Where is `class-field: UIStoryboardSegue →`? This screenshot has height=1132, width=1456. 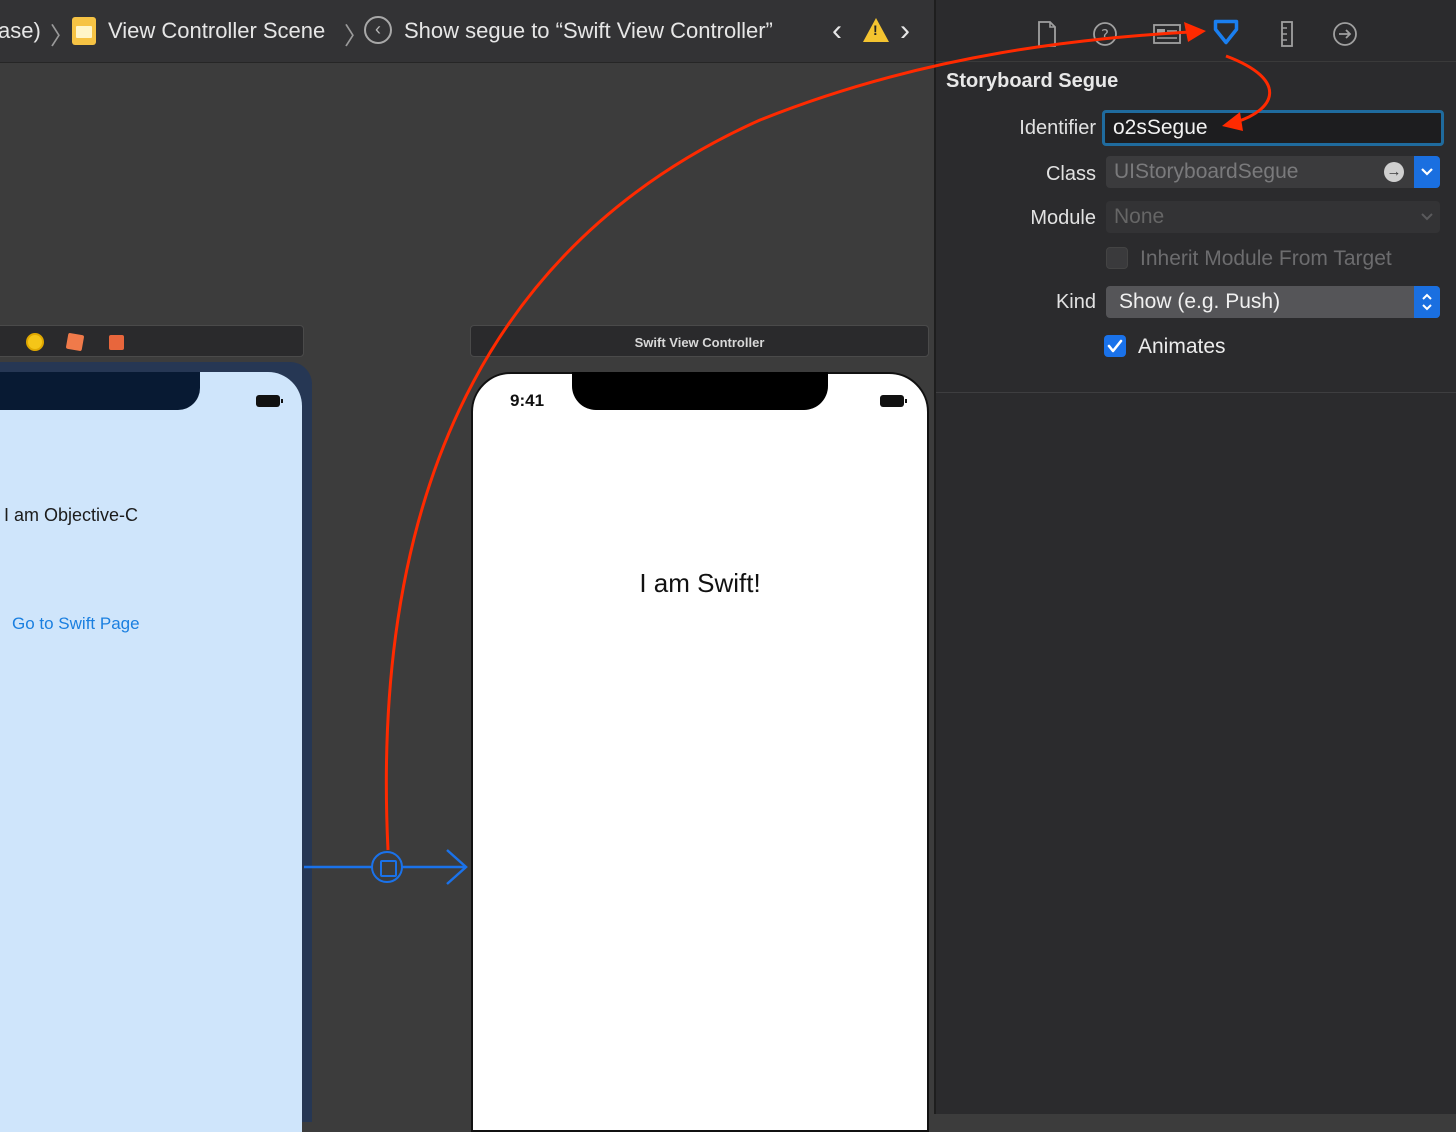
class-field: UIStoryboardSegue → is located at coordinates (1273, 172).